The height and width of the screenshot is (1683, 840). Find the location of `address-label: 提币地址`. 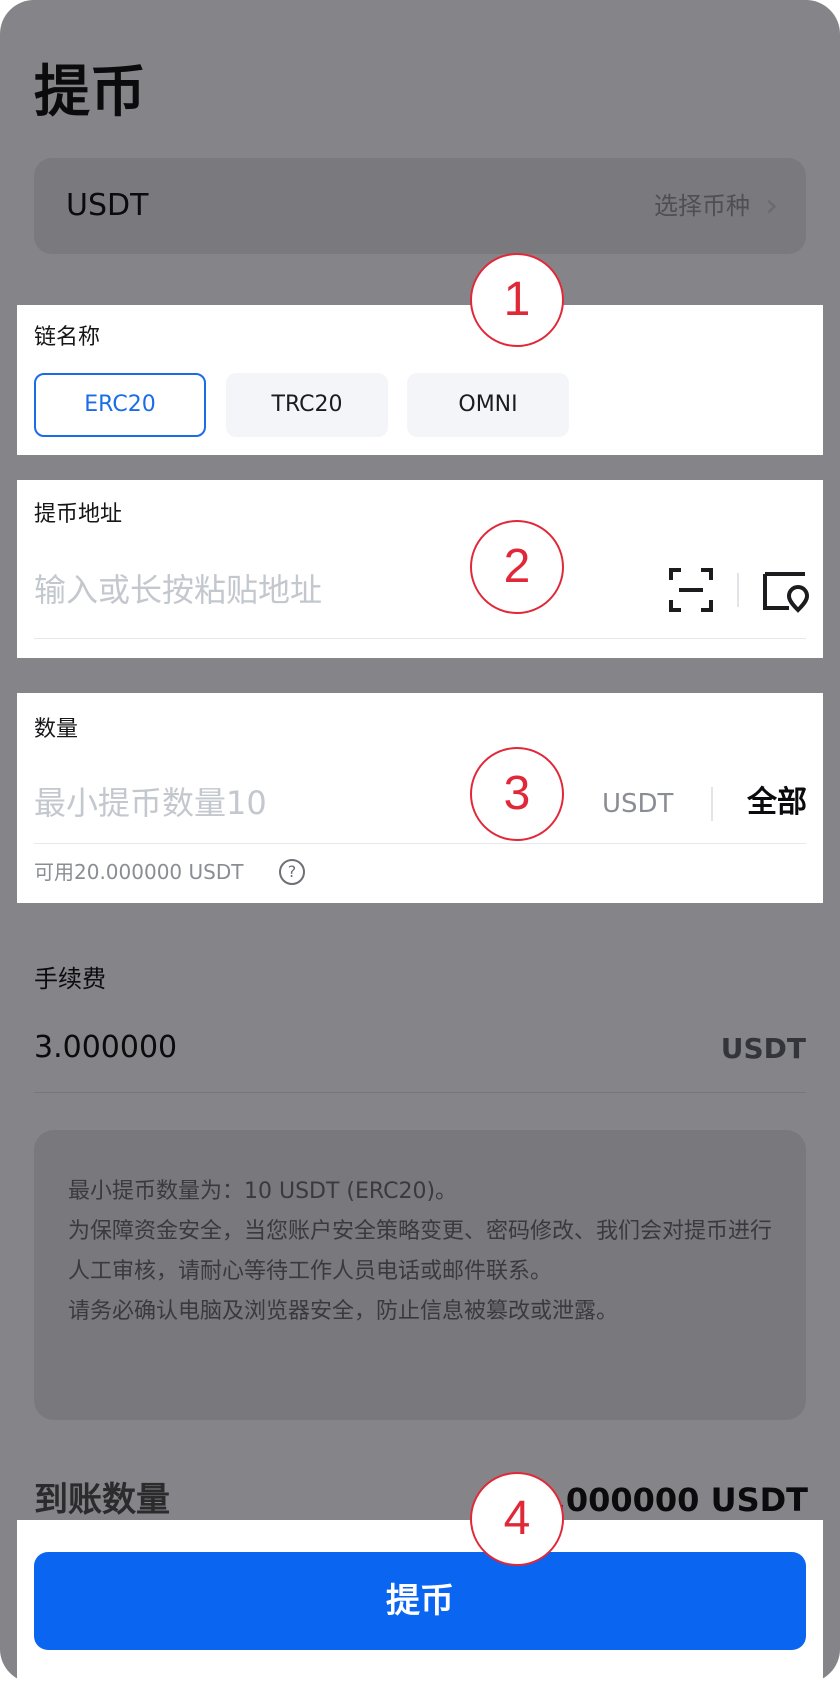

address-label: 提币地址 is located at coordinates (78, 514).